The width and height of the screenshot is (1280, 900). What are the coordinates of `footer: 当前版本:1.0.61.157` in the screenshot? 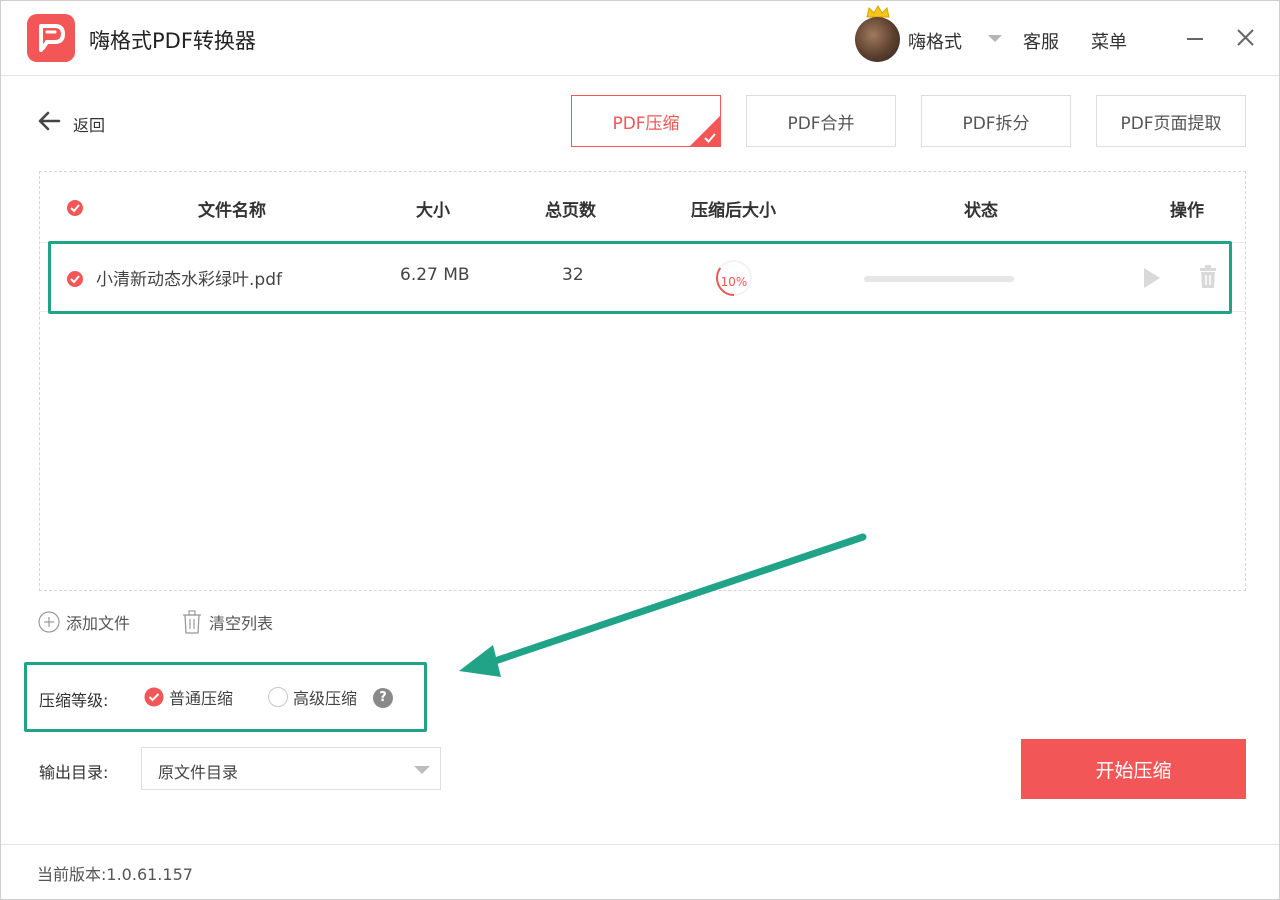 It's located at (640, 872).